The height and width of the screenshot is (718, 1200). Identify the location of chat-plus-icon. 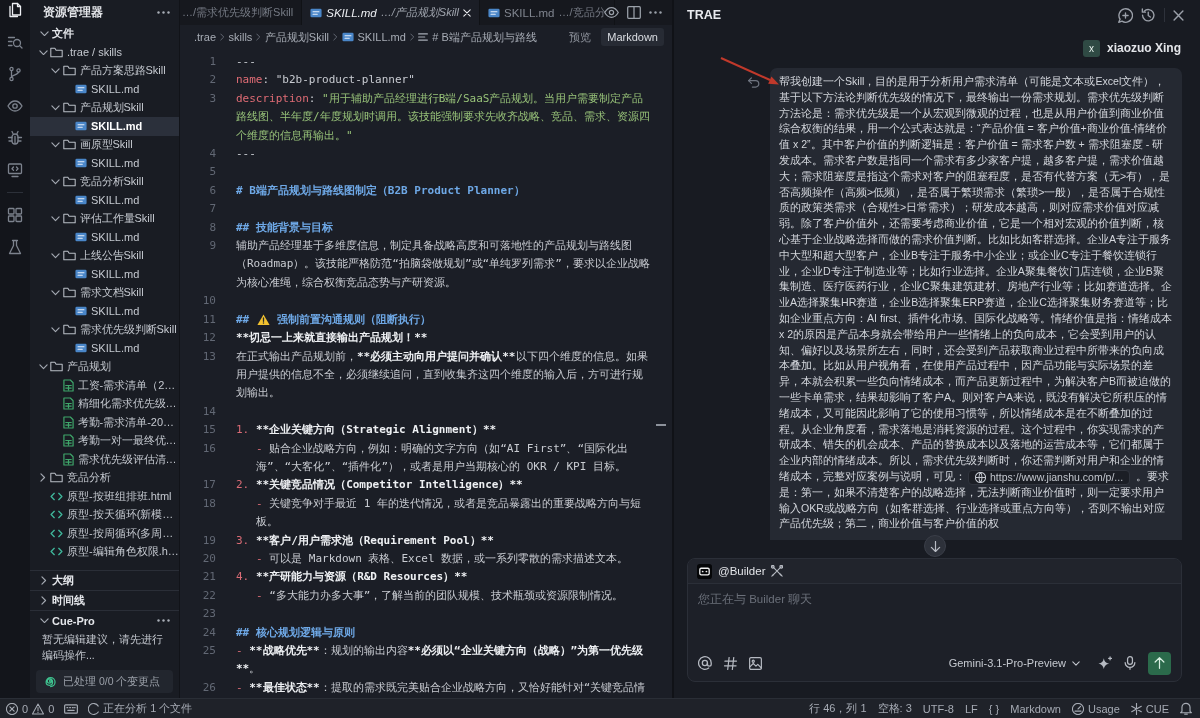
(1125, 15).